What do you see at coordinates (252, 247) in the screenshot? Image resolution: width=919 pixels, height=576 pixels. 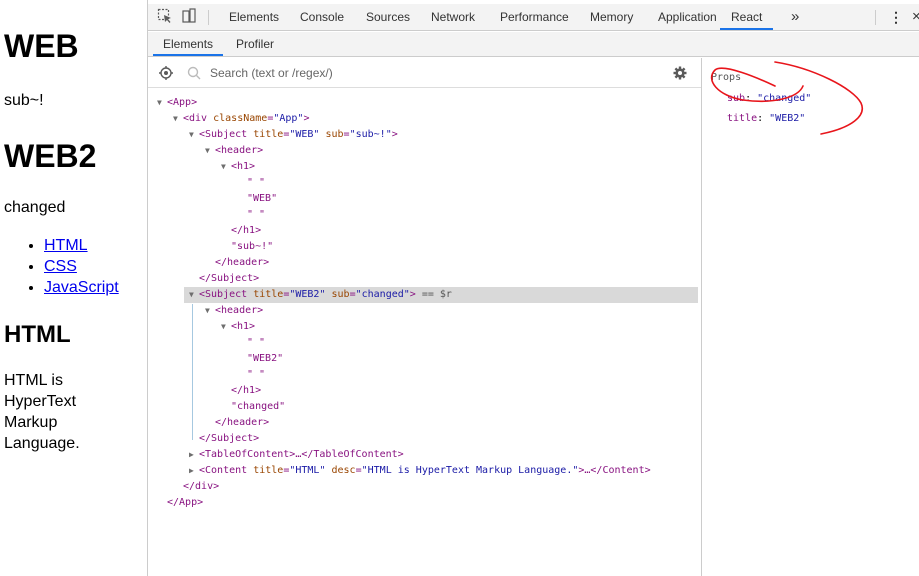 I see `tree-node-text: "sub~!"` at bounding box center [252, 247].